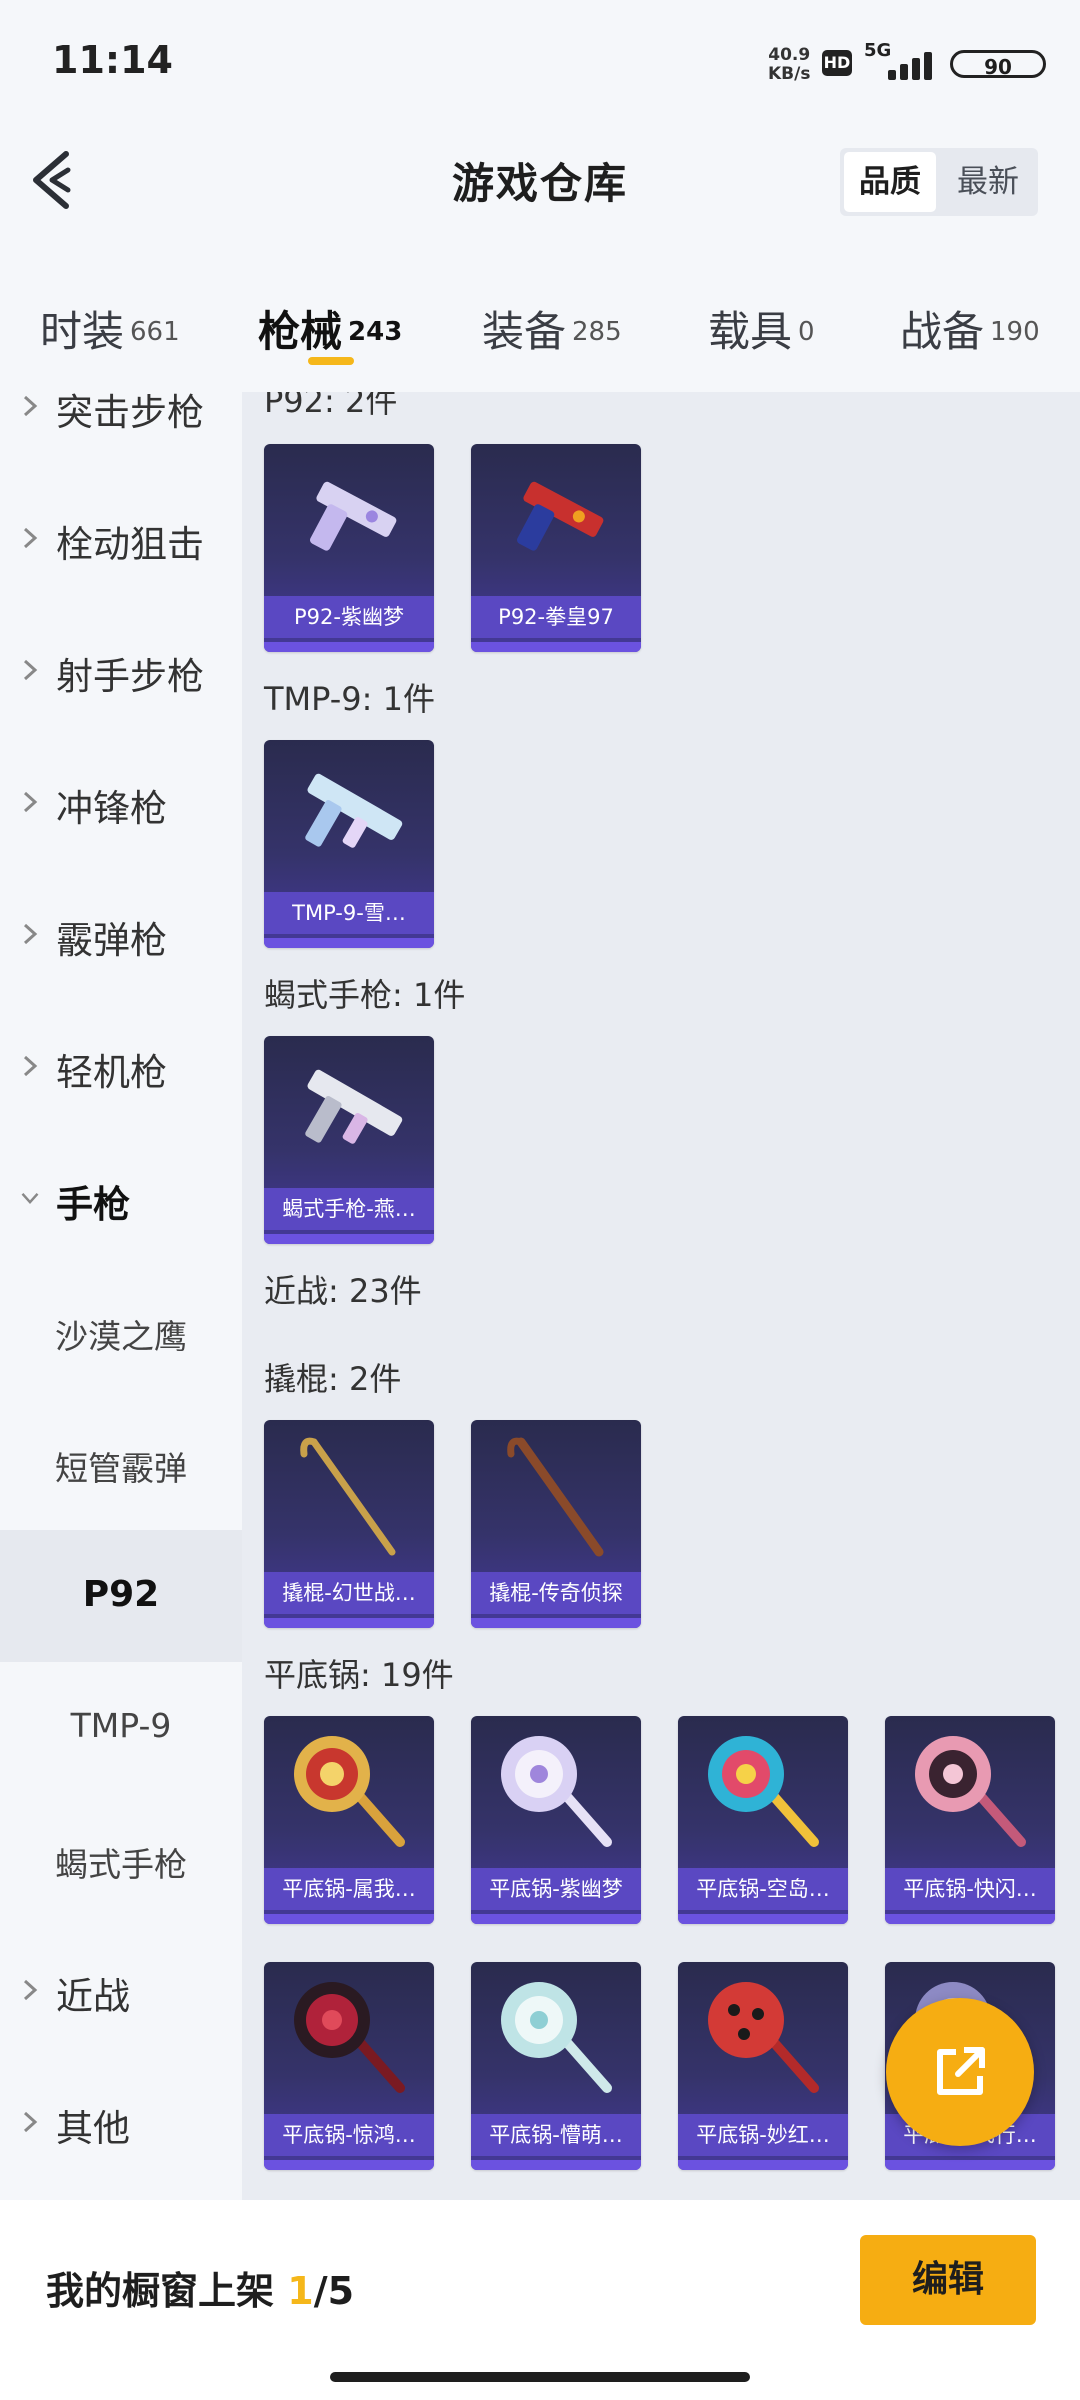 This screenshot has height=2400, width=1080. What do you see at coordinates (121, 1464) in the screenshot?
I see `sidebar-subitem-sawed-off: 短管霰弹` at bounding box center [121, 1464].